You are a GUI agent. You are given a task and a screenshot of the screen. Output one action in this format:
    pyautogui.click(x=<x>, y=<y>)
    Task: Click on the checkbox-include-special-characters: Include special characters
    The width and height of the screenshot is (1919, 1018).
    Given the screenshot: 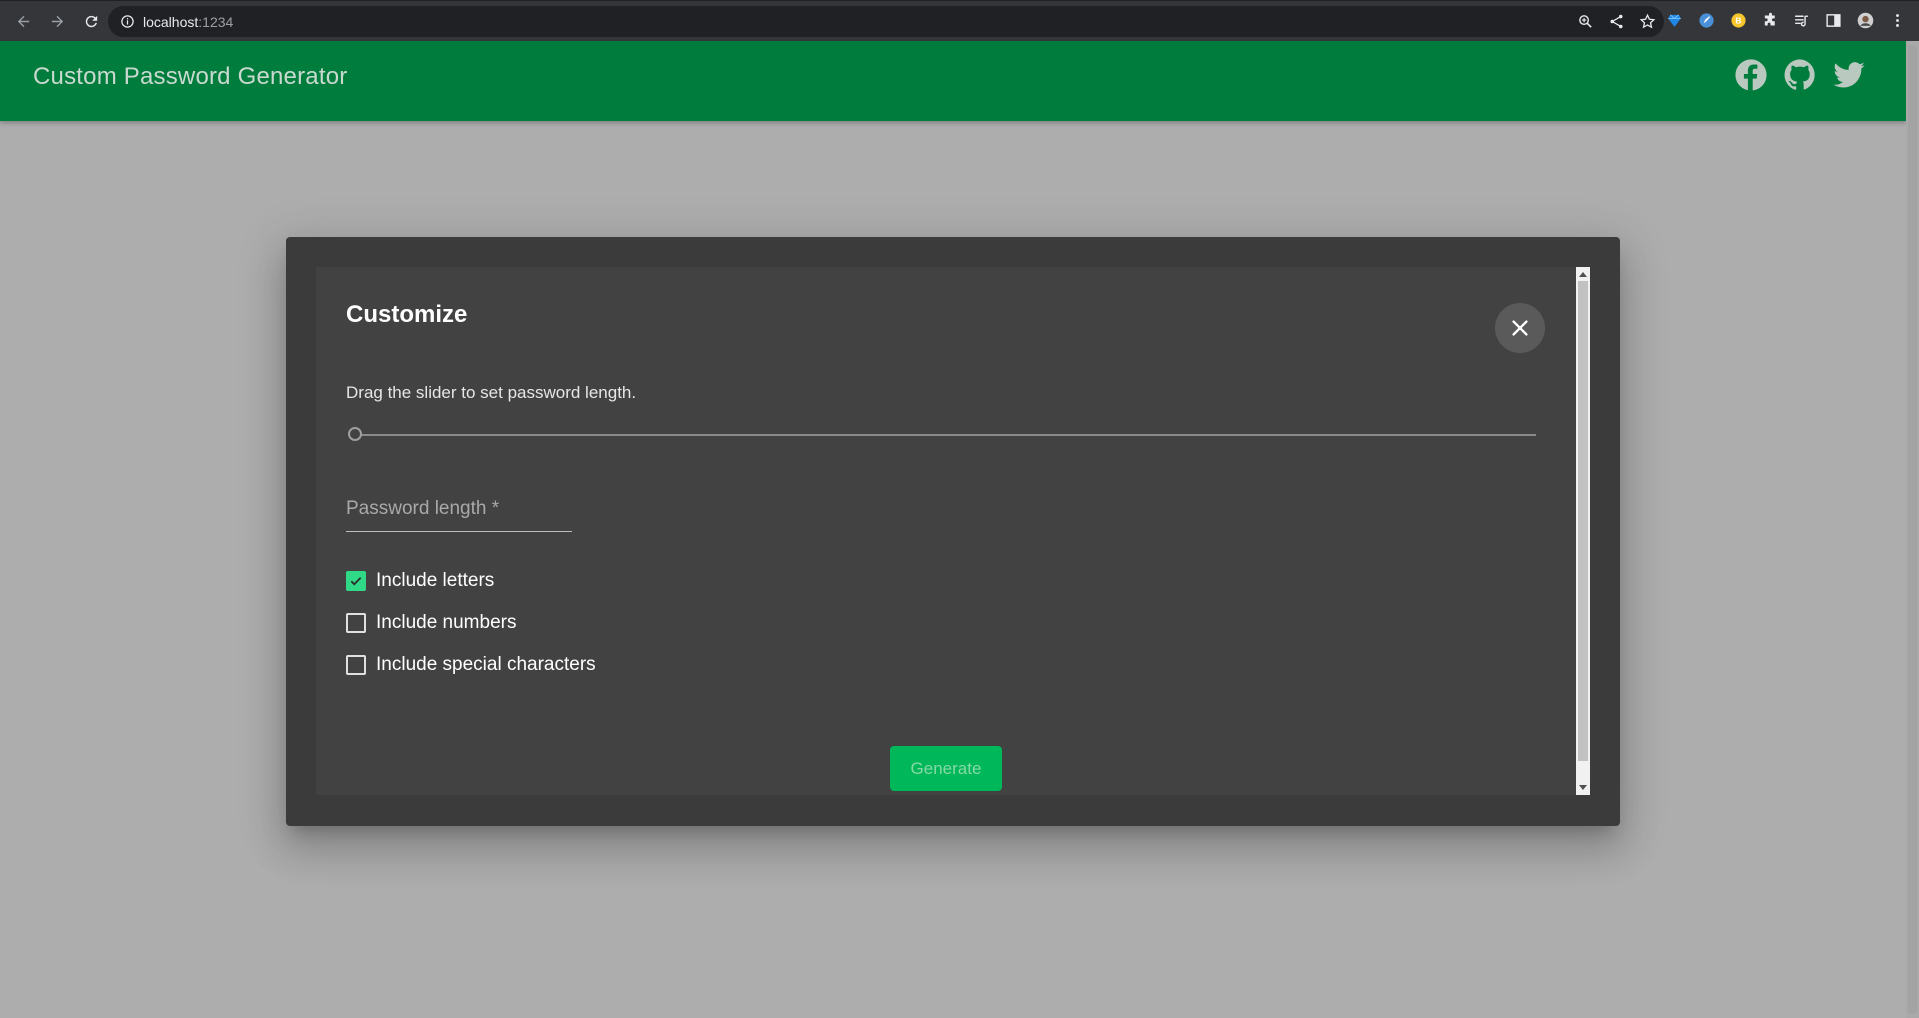 What is the action you would take?
    pyautogui.click(x=471, y=665)
    